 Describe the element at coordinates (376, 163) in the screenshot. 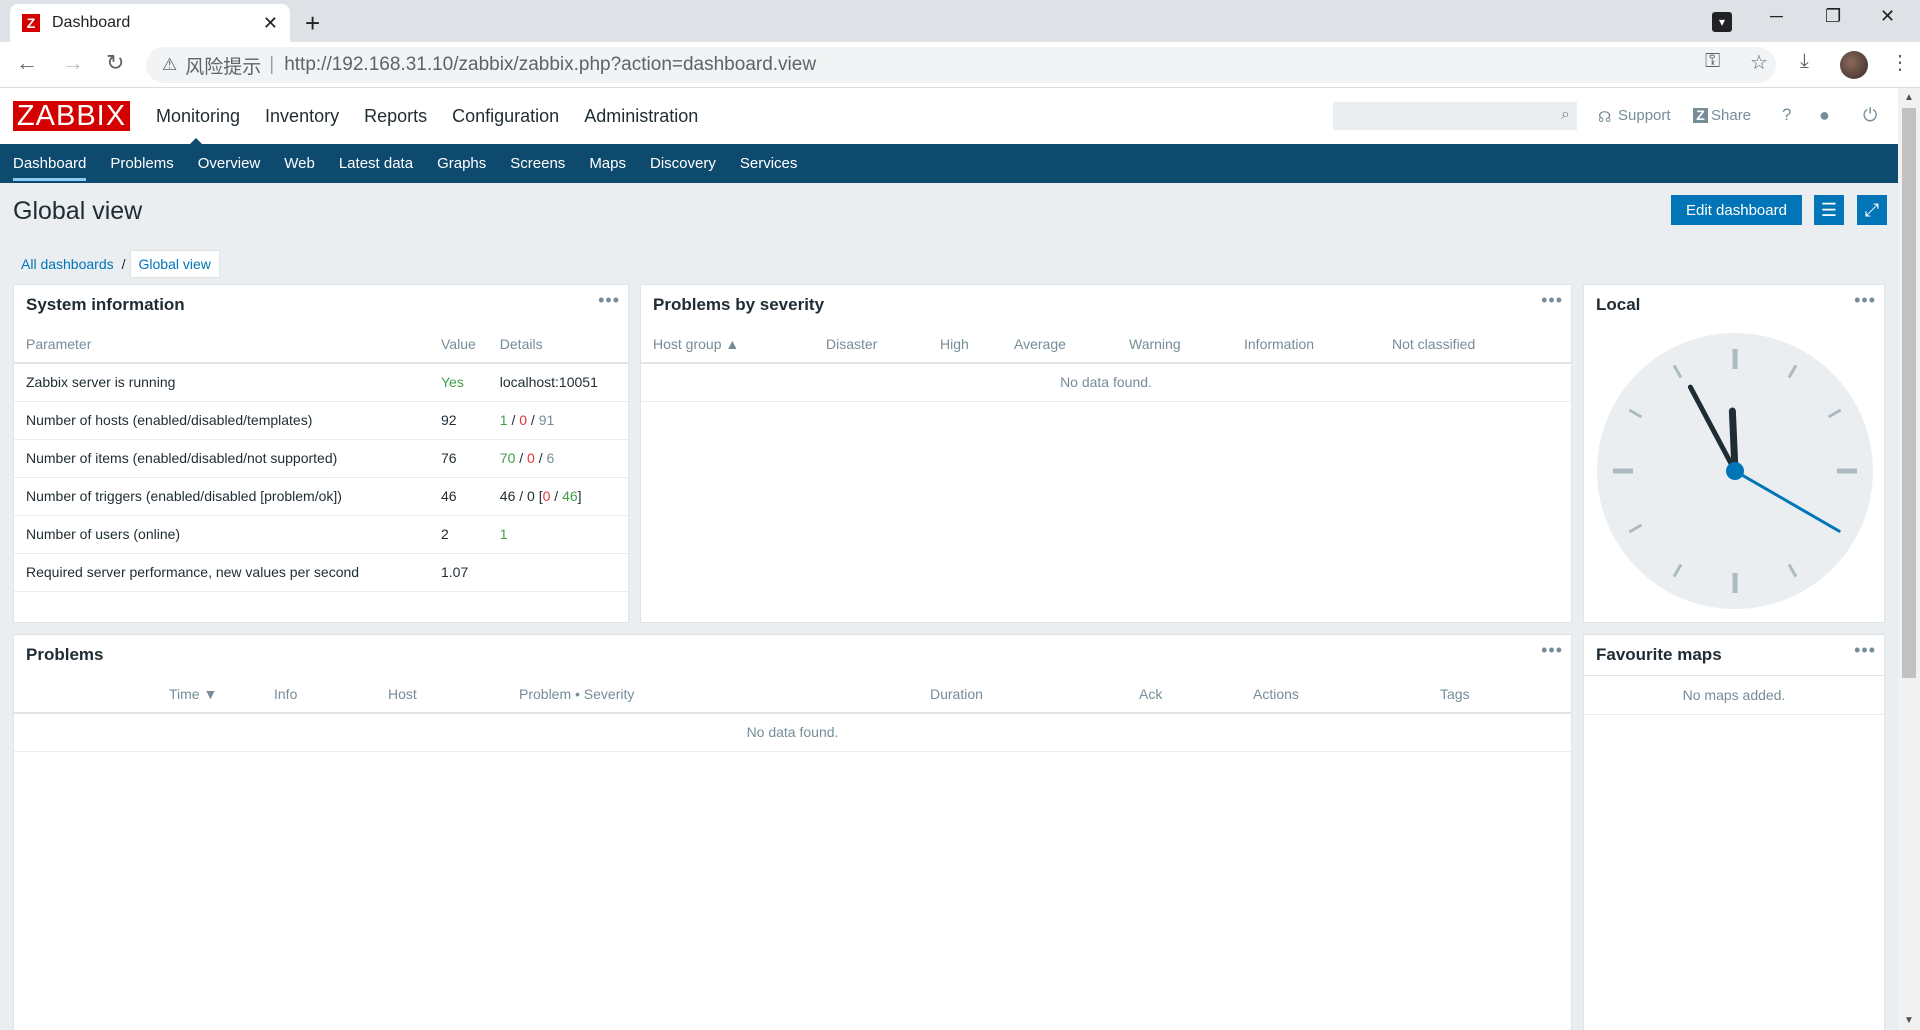

I see `subnav-latest-data: Latest data` at that location.